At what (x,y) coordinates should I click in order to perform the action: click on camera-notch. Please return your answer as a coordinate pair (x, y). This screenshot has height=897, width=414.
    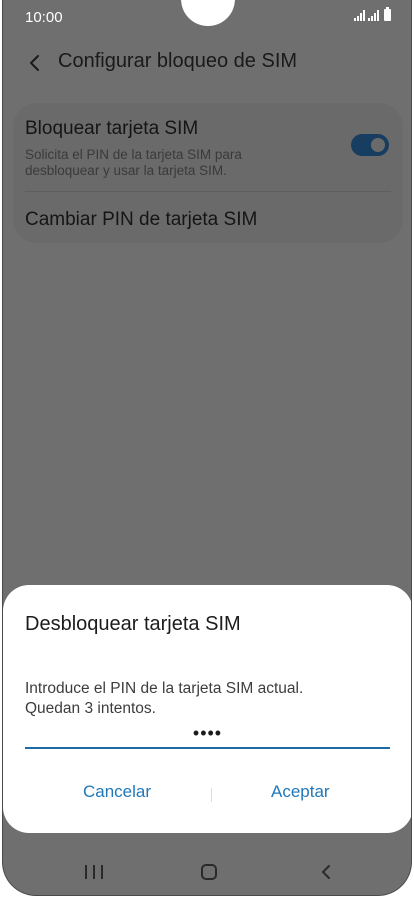
    Looking at the image, I should click on (208, 13).